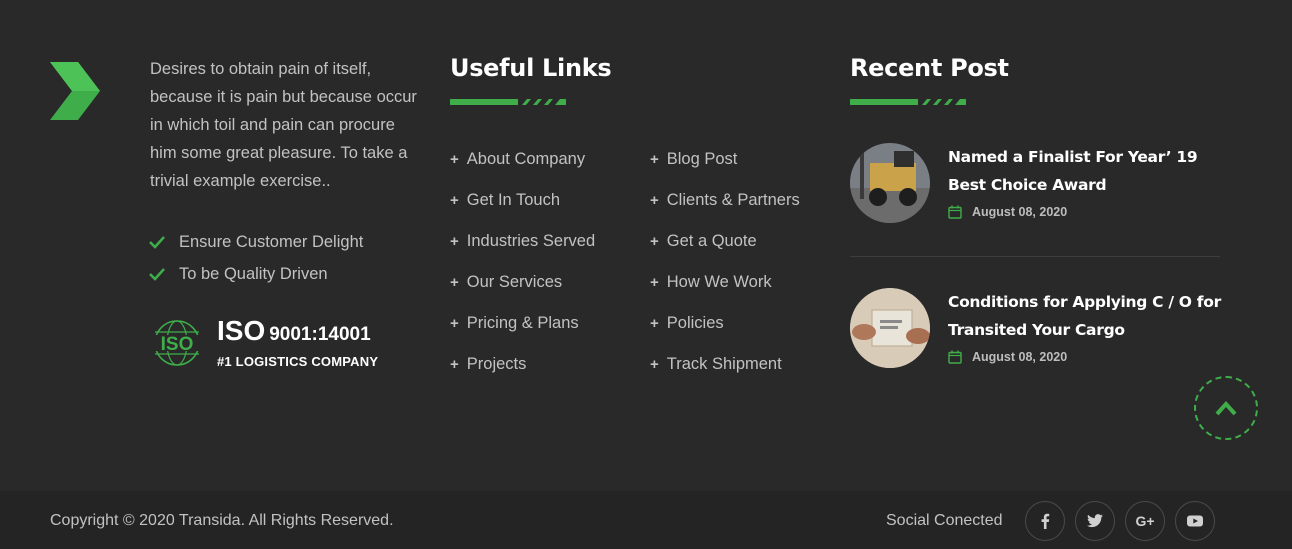 This screenshot has height=549, width=1292. What do you see at coordinates (929, 68) in the screenshot?
I see `recent-post-heading: Recent Post` at bounding box center [929, 68].